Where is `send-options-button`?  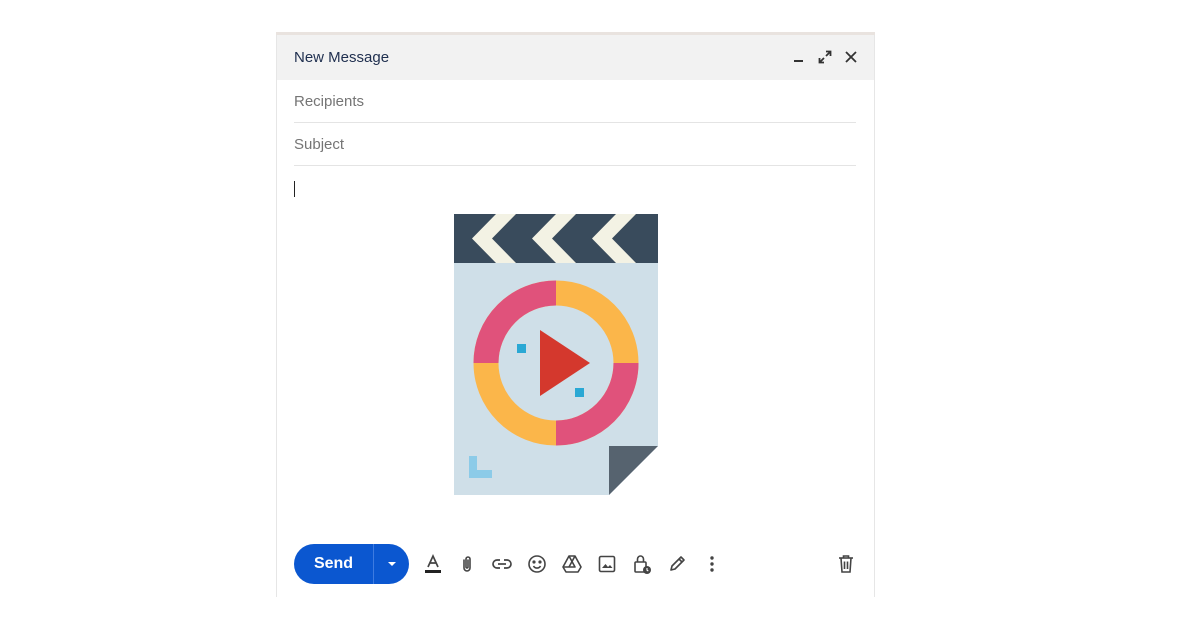
send-options-button is located at coordinates (391, 564).